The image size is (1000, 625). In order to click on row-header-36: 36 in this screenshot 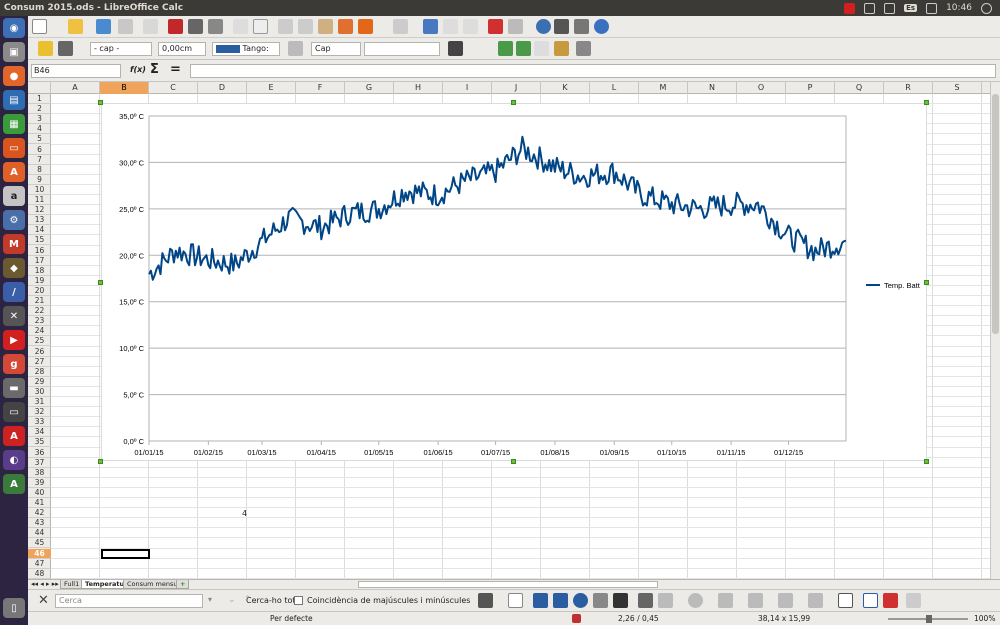, I will do `click(39, 453)`.